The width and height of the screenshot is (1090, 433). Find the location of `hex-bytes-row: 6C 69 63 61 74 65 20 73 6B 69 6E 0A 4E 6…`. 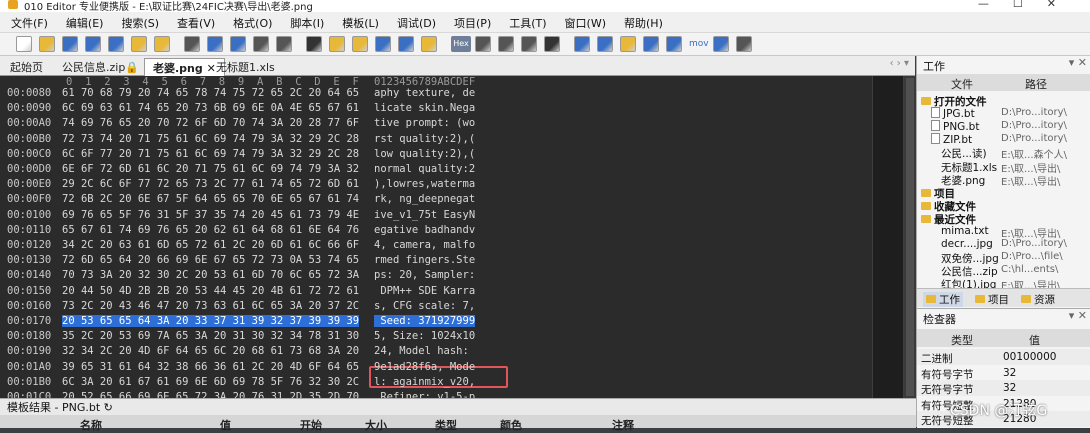

hex-bytes-row: 6C 69 63 61 74 65 20 73 6B 69 6E 0A 4E 6… is located at coordinates (210, 108).